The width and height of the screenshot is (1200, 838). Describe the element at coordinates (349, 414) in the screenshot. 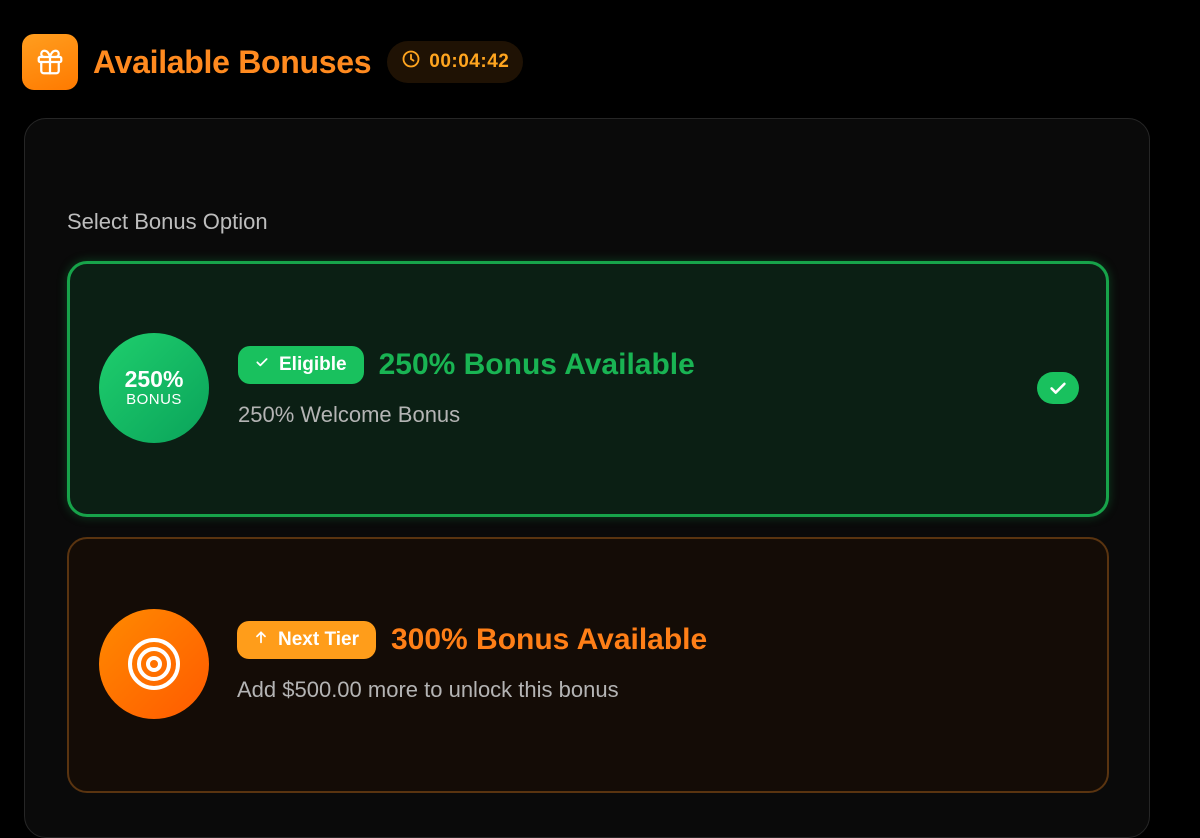

I see `bonus-description: 250% Welcome Bonus` at that location.